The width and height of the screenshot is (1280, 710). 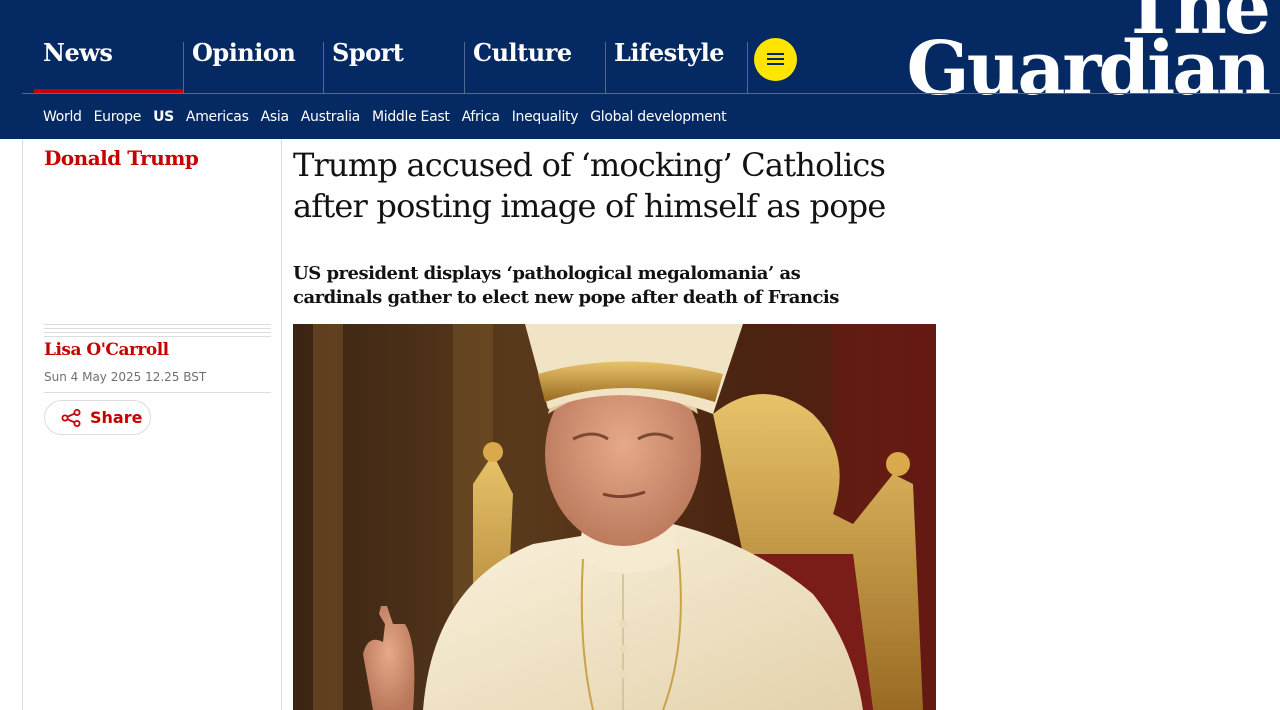 I want to click on pillar-lifestyle: Lifestyle, so click(x=676, y=46).